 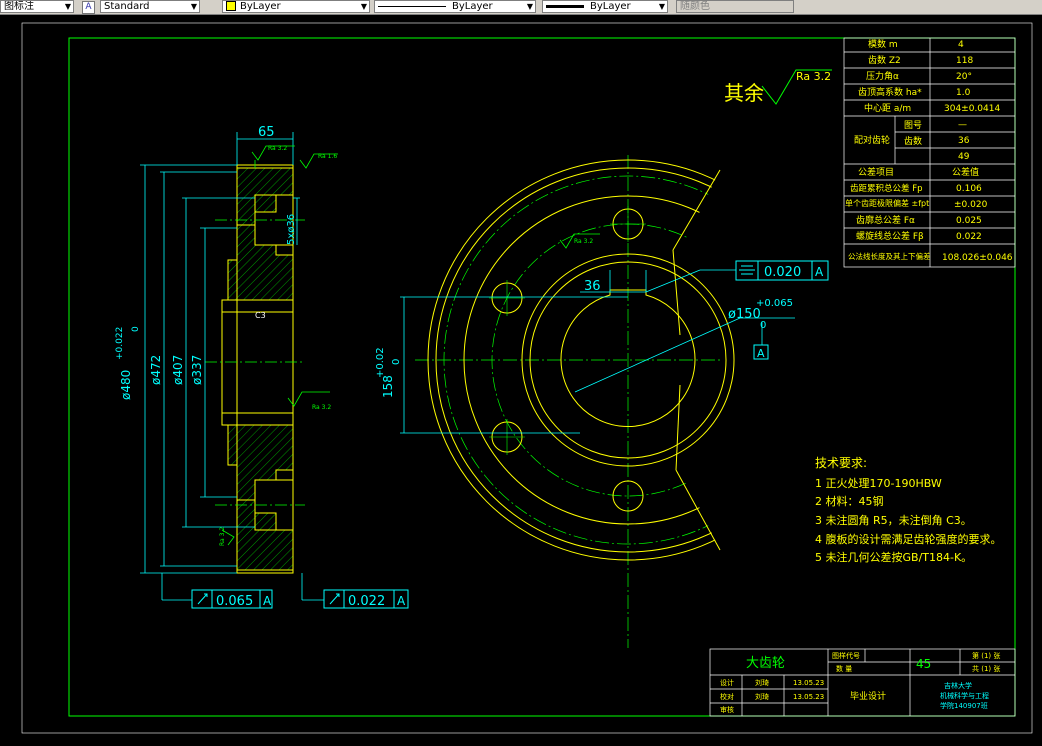 I want to click on param-value-4: 304±0.0414, so click(x=972, y=109).